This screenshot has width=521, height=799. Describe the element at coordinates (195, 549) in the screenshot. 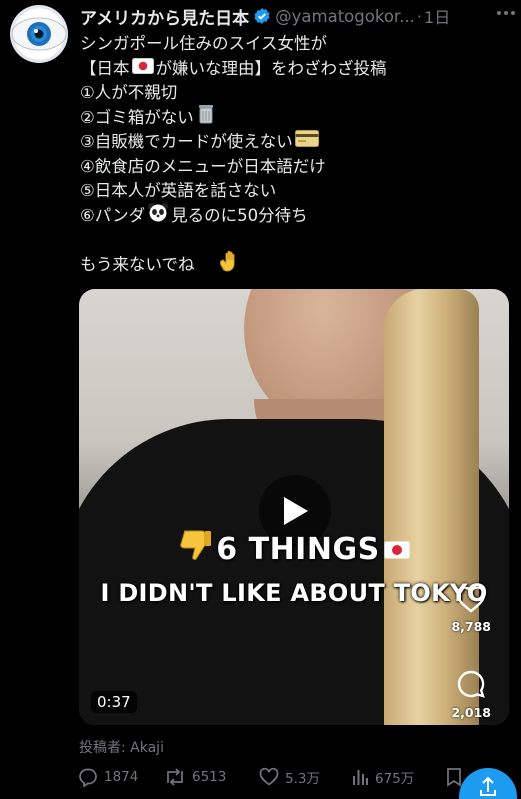

I see `thumbs-down-icon` at that location.